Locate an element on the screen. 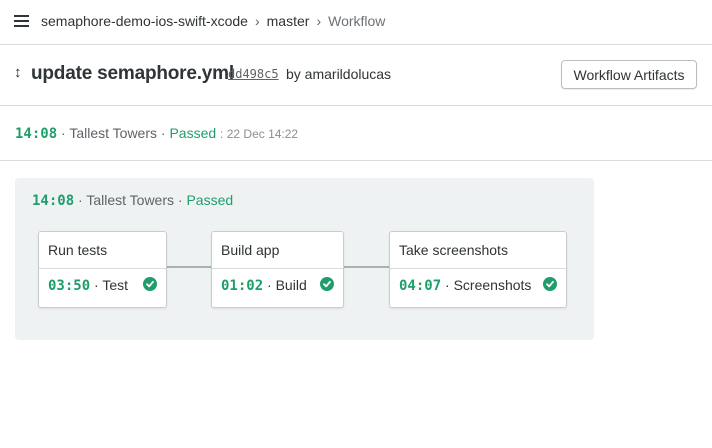  job-screenshots: 04:07 · Screenshots is located at coordinates (465, 285).